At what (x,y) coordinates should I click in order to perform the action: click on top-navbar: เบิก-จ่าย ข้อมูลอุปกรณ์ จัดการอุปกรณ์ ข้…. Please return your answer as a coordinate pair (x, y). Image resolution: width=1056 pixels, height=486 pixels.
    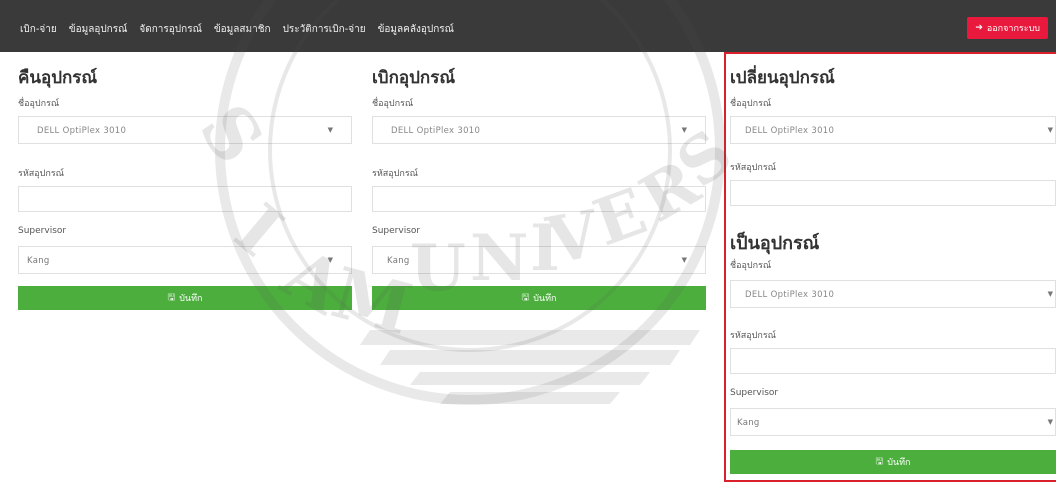
    Looking at the image, I should click on (528, 26).